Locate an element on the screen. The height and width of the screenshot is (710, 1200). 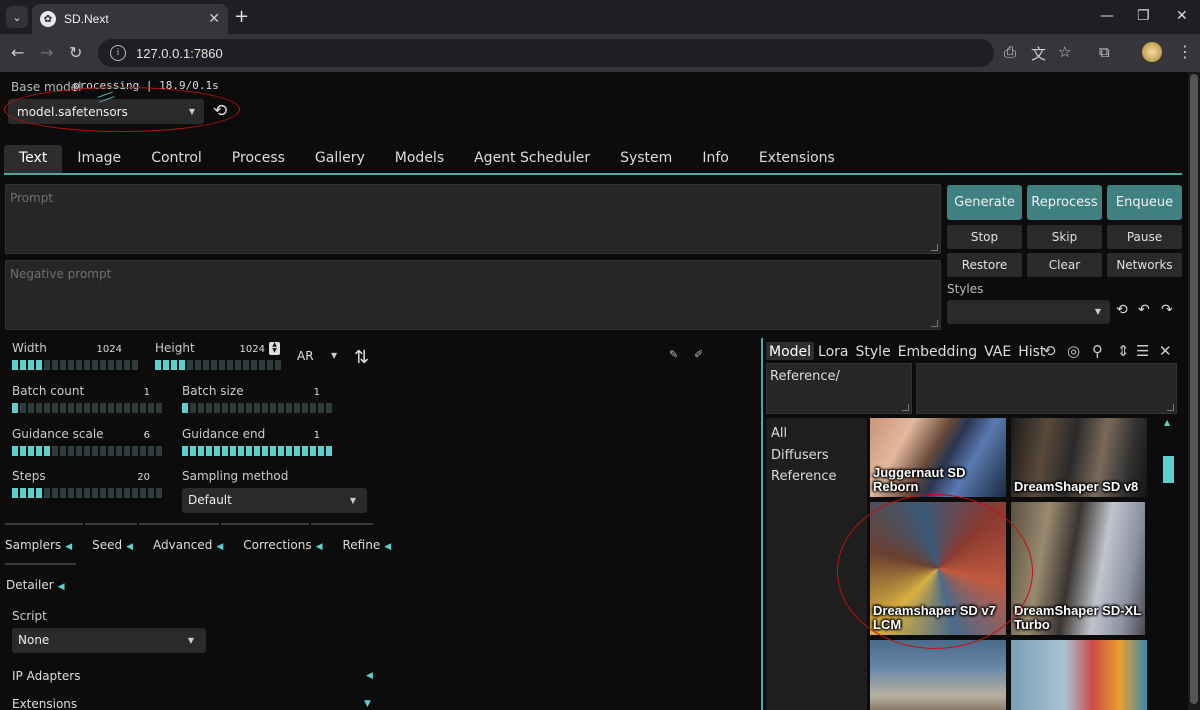
height-stepper-icon: ▲ ▼ is located at coordinates (274, 348).